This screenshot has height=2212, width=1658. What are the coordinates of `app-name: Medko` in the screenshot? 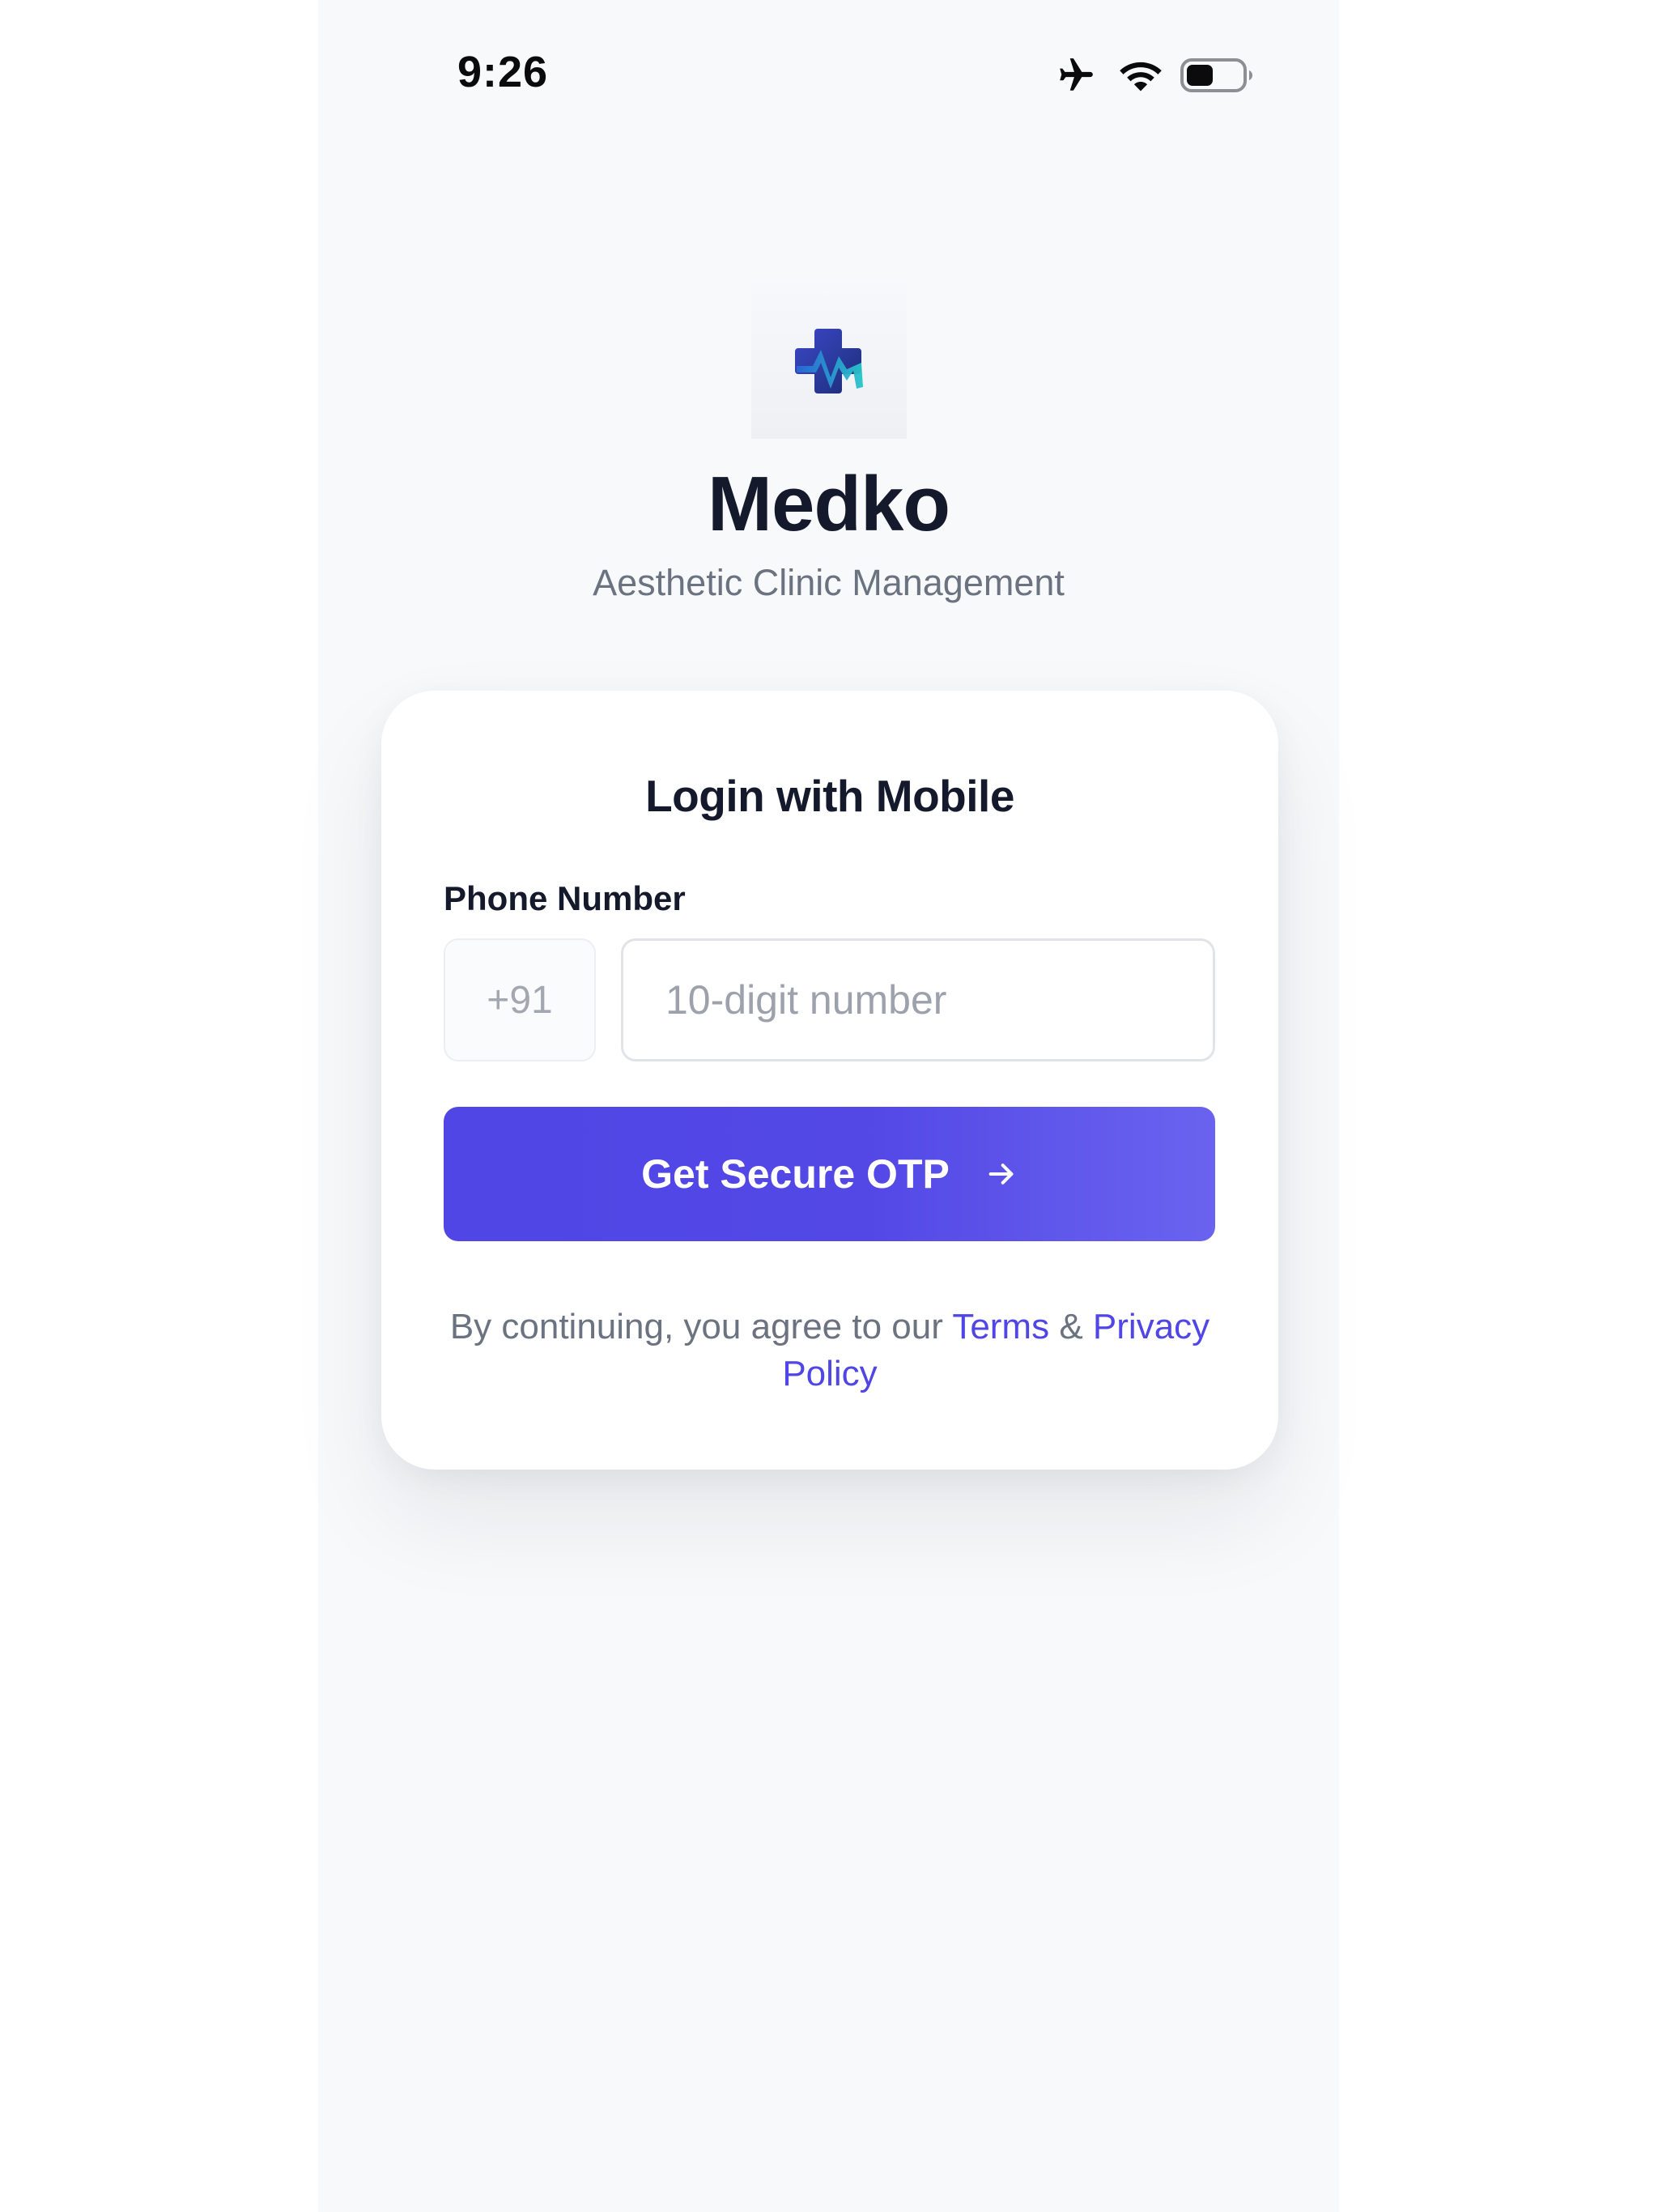 It's located at (828, 504).